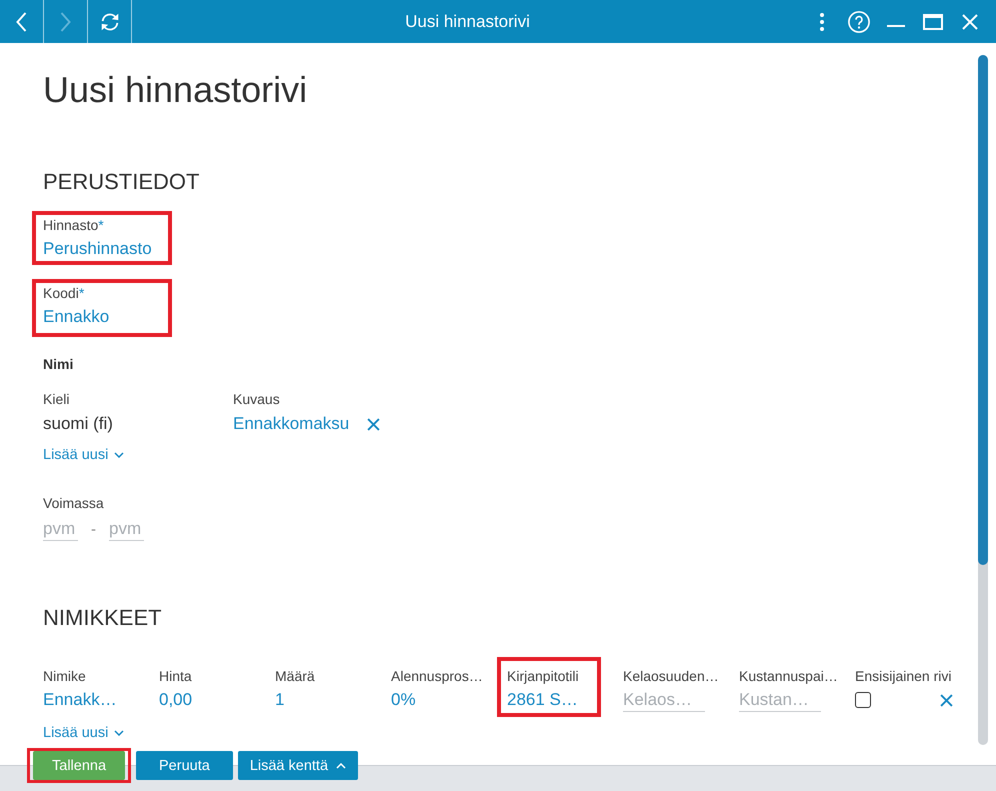 Image resolution: width=996 pixels, height=791 pixels. I want to click on field-value-link: Ennakko, so click(76, 317).